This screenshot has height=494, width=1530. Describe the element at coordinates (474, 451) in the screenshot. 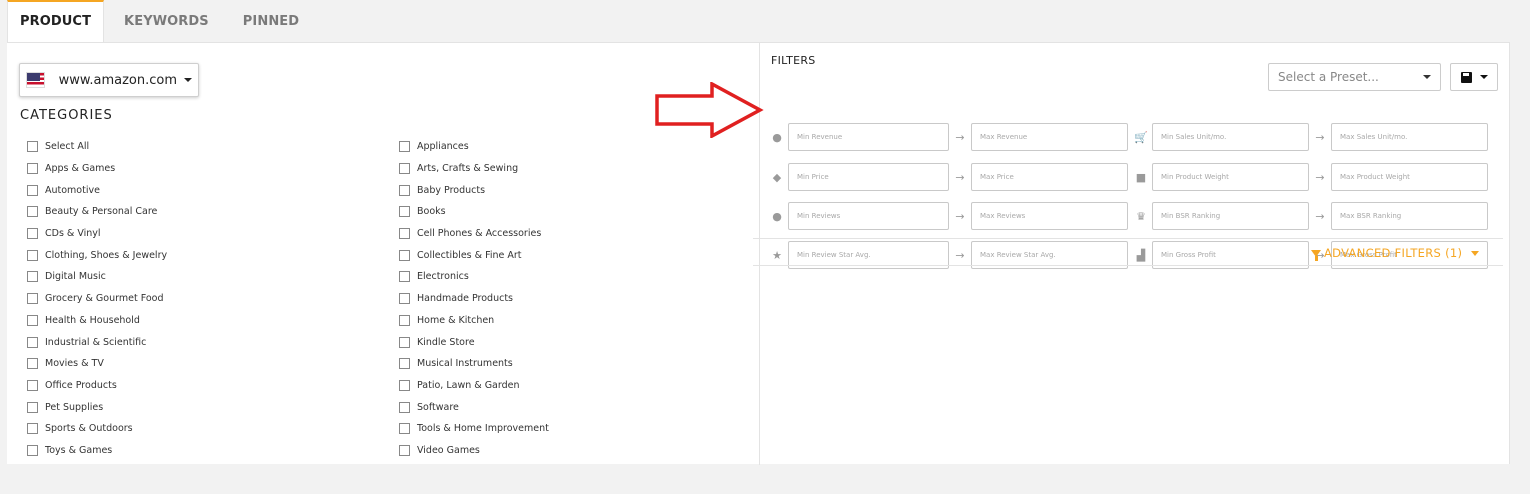

I see `category-item: Video Games` at that location.